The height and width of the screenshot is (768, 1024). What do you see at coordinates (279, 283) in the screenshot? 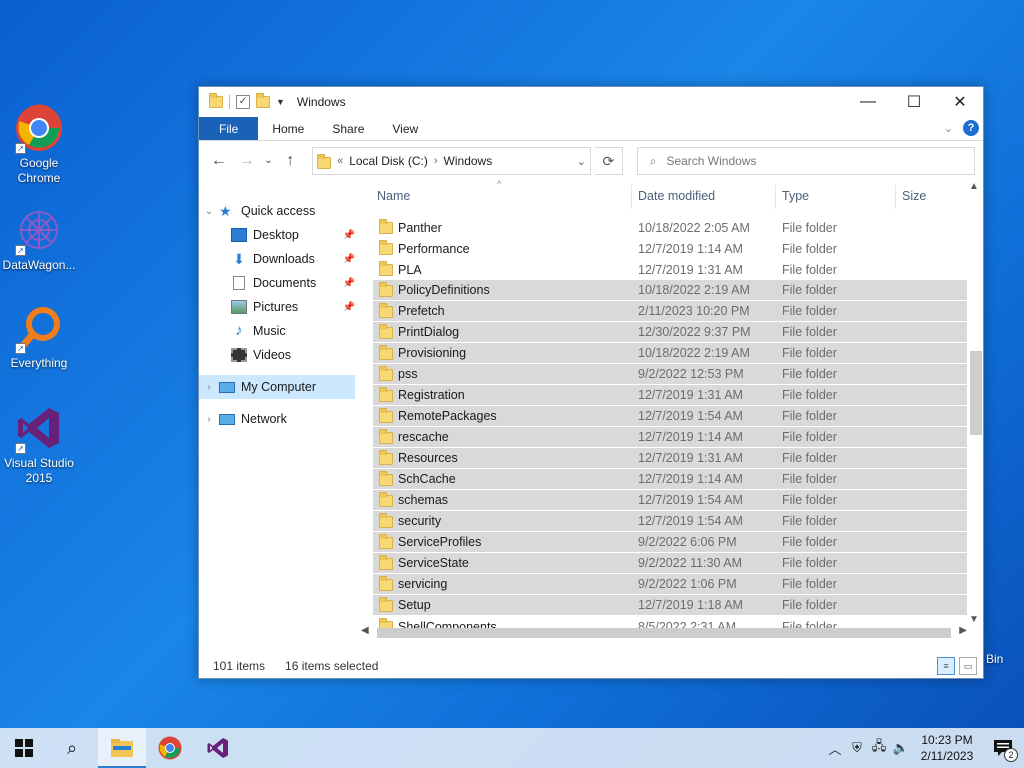
I see `sidebar-item-documents: Documents 📌` at bounding box center [279, 283].